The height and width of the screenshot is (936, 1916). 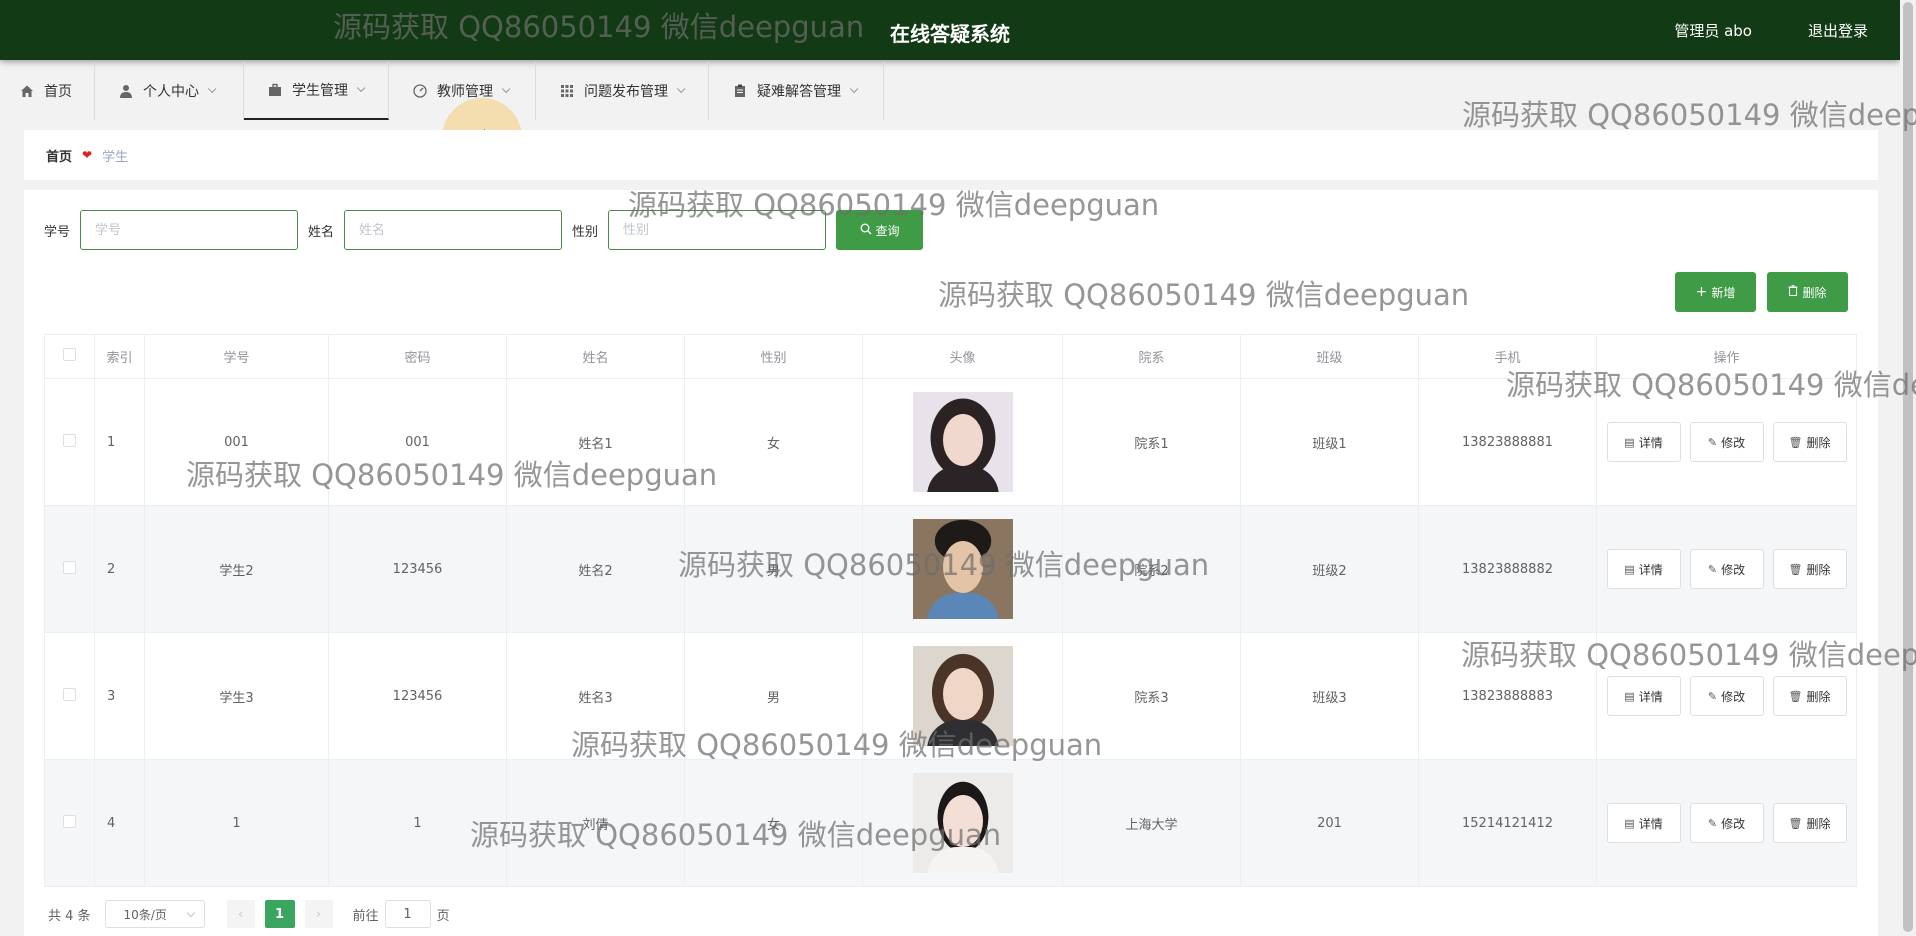 What do you see at coordinates (453, 230) in the screenshot?
I see `name-input` at bounding box center [453, 230].